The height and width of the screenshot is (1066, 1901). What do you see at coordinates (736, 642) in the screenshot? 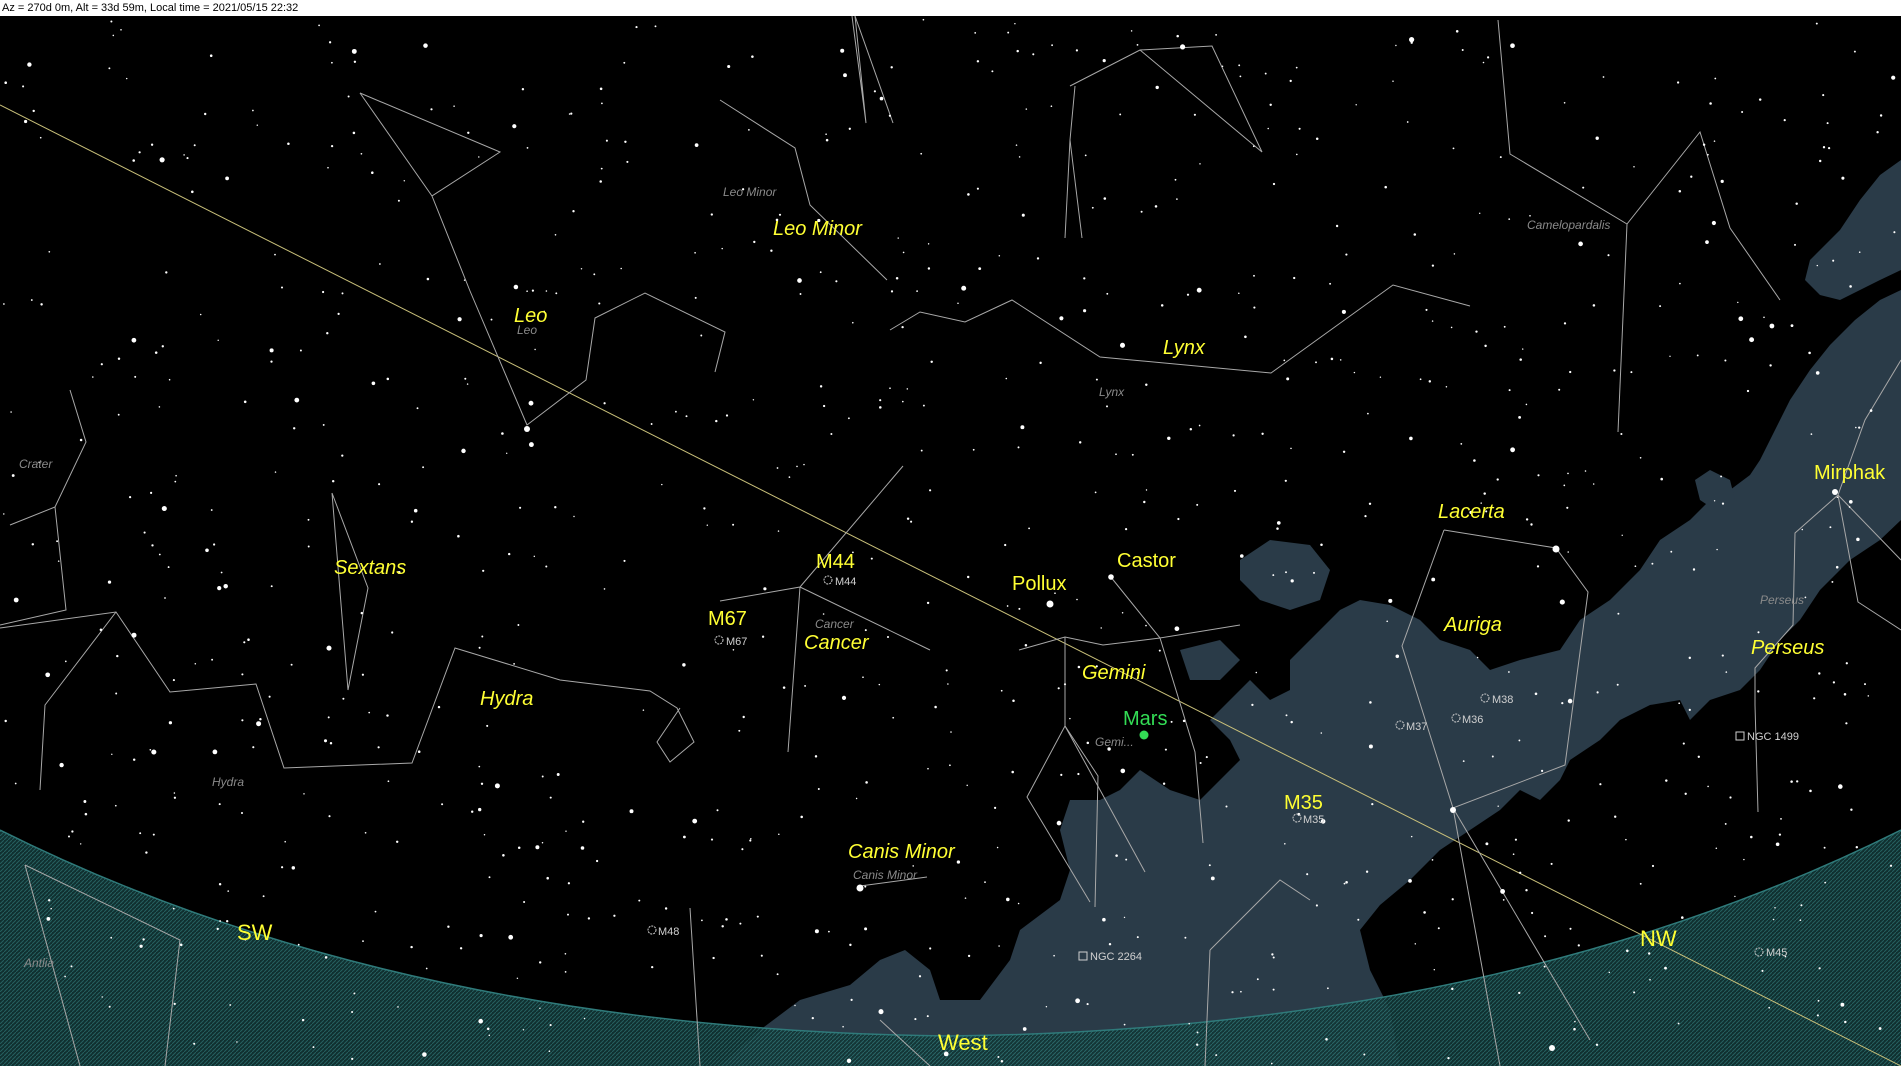
I see `label-m67-small: M67` at bounding box center [736, 642].